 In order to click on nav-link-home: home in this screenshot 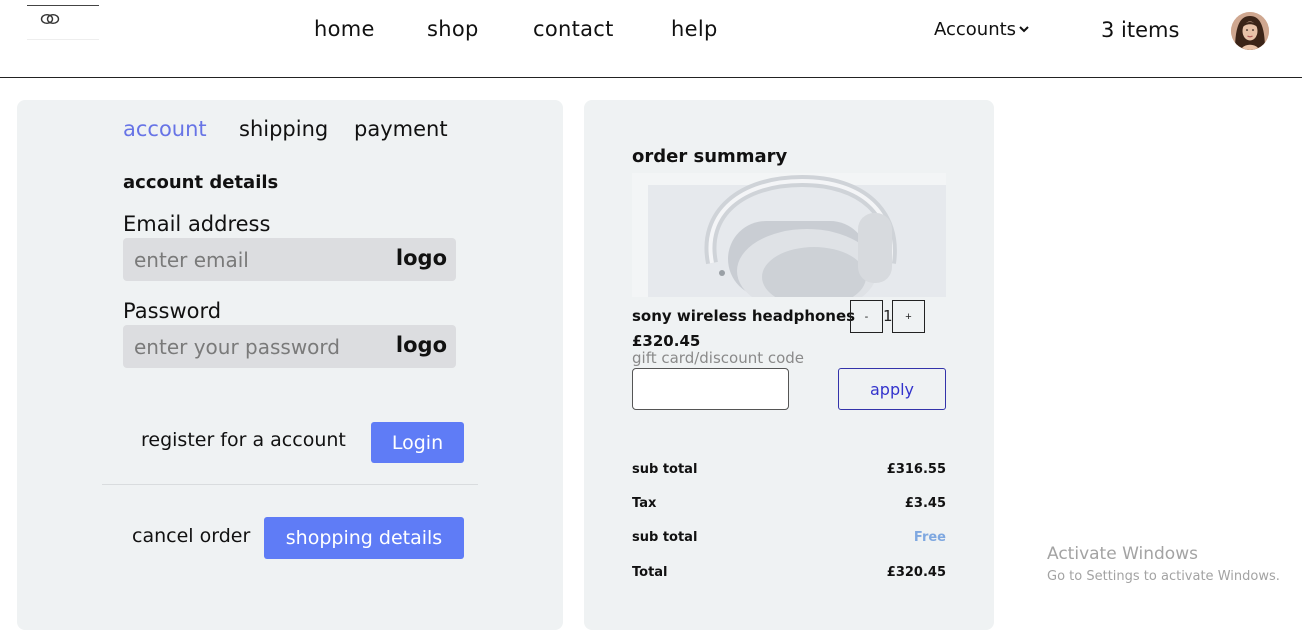, I will do `click(344, 29)`.